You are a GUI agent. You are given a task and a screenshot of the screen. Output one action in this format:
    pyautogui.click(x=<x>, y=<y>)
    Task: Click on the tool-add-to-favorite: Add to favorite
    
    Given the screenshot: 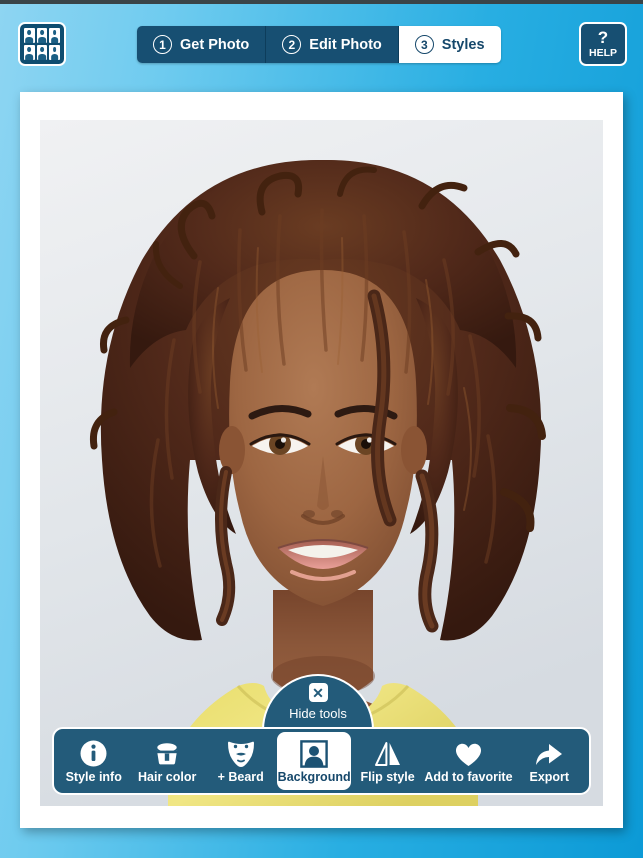 What is the action you would take?
    pyautogui.click(x=468, y=761)
    